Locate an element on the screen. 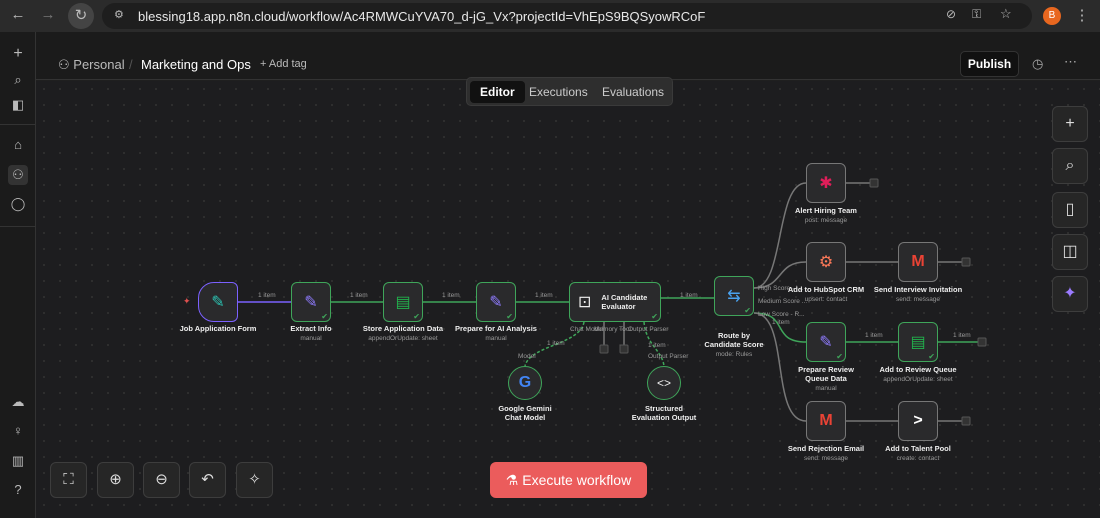 This screenshot has width=1100, height=518. signpost-icon: ⇆ is located at coordinates (734, 296).